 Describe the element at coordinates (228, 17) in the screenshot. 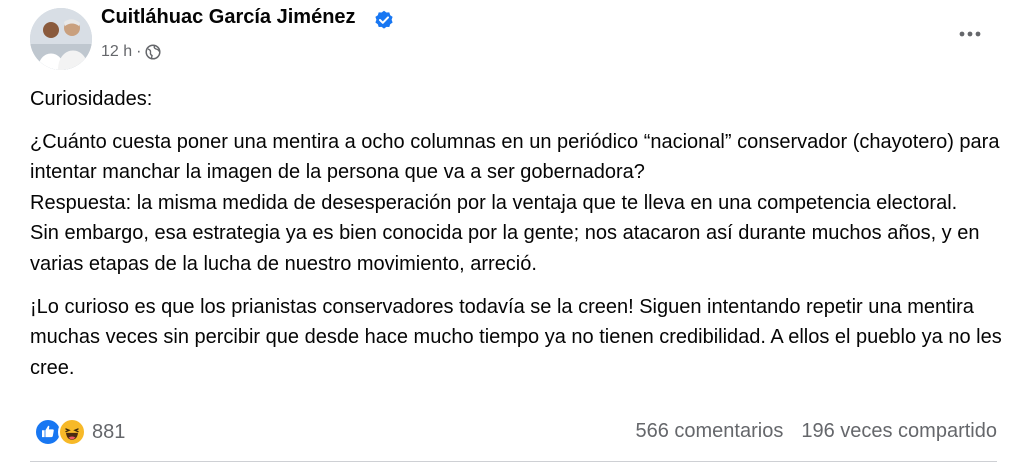

I see `author-name: Cuitláhuac García Jiménez` at that location.